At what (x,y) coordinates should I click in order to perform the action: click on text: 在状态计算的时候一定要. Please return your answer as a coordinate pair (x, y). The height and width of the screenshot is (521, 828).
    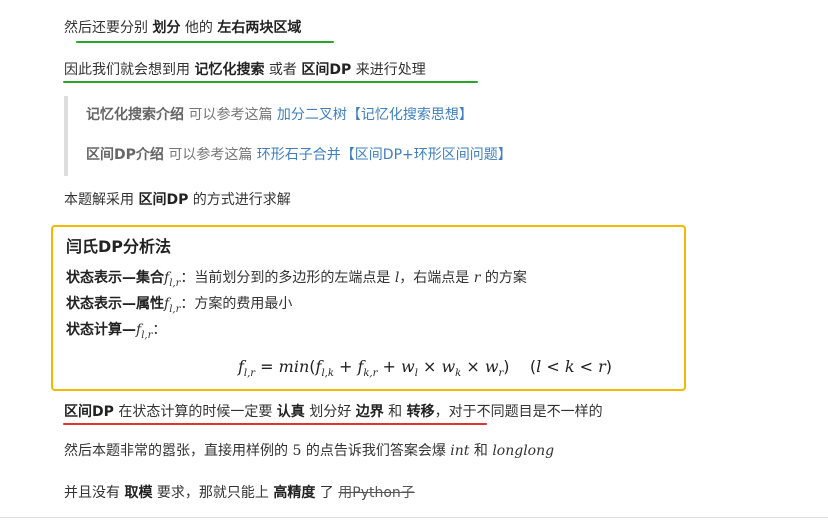
    Looking at the image, I should click on (195, 412).